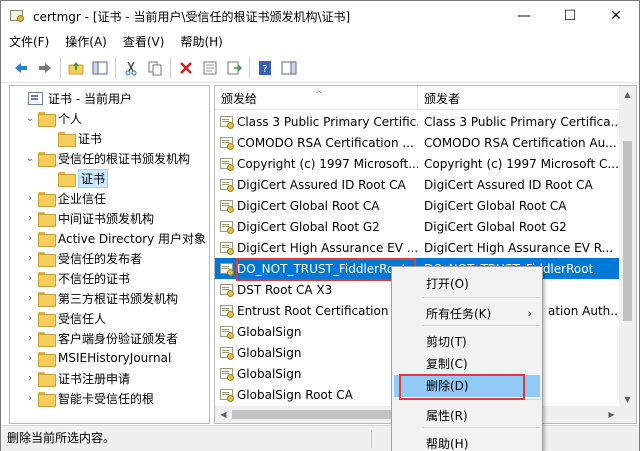 The image size is (640, 451). What do you see at coordinates (269, 373) in the screenshot?
I see `issued-to-text: GlobalSign` at bounding box center [269, 373].